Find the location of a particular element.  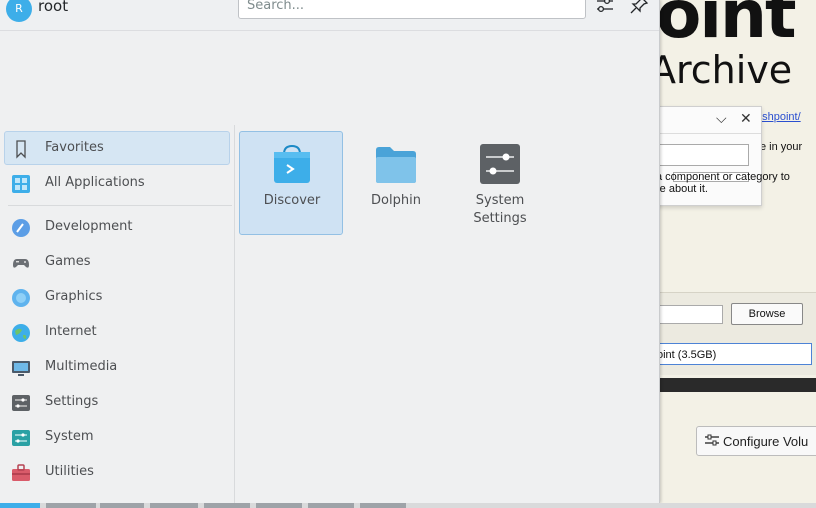

app-tile-label: System Settings is located at coordinates (500, 209).